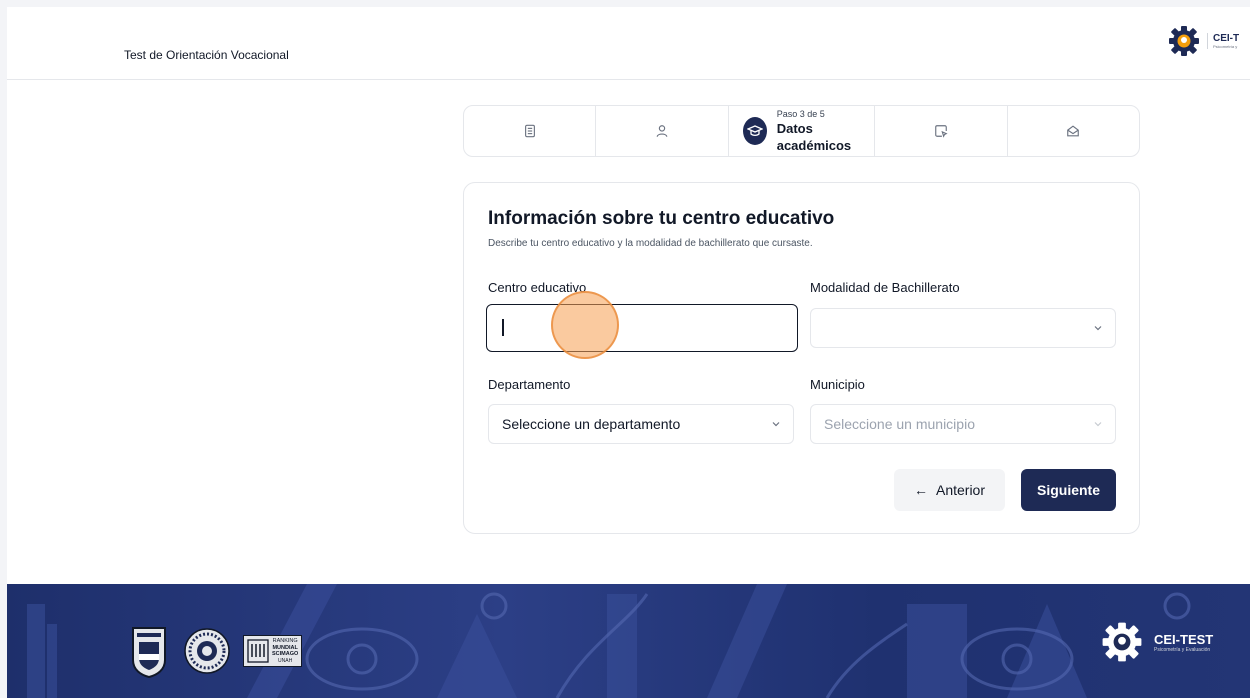  Describe the element at coordinates (899, 424) in the screenshot. I see `municipio-value: Seleccione un municipio` at that location.